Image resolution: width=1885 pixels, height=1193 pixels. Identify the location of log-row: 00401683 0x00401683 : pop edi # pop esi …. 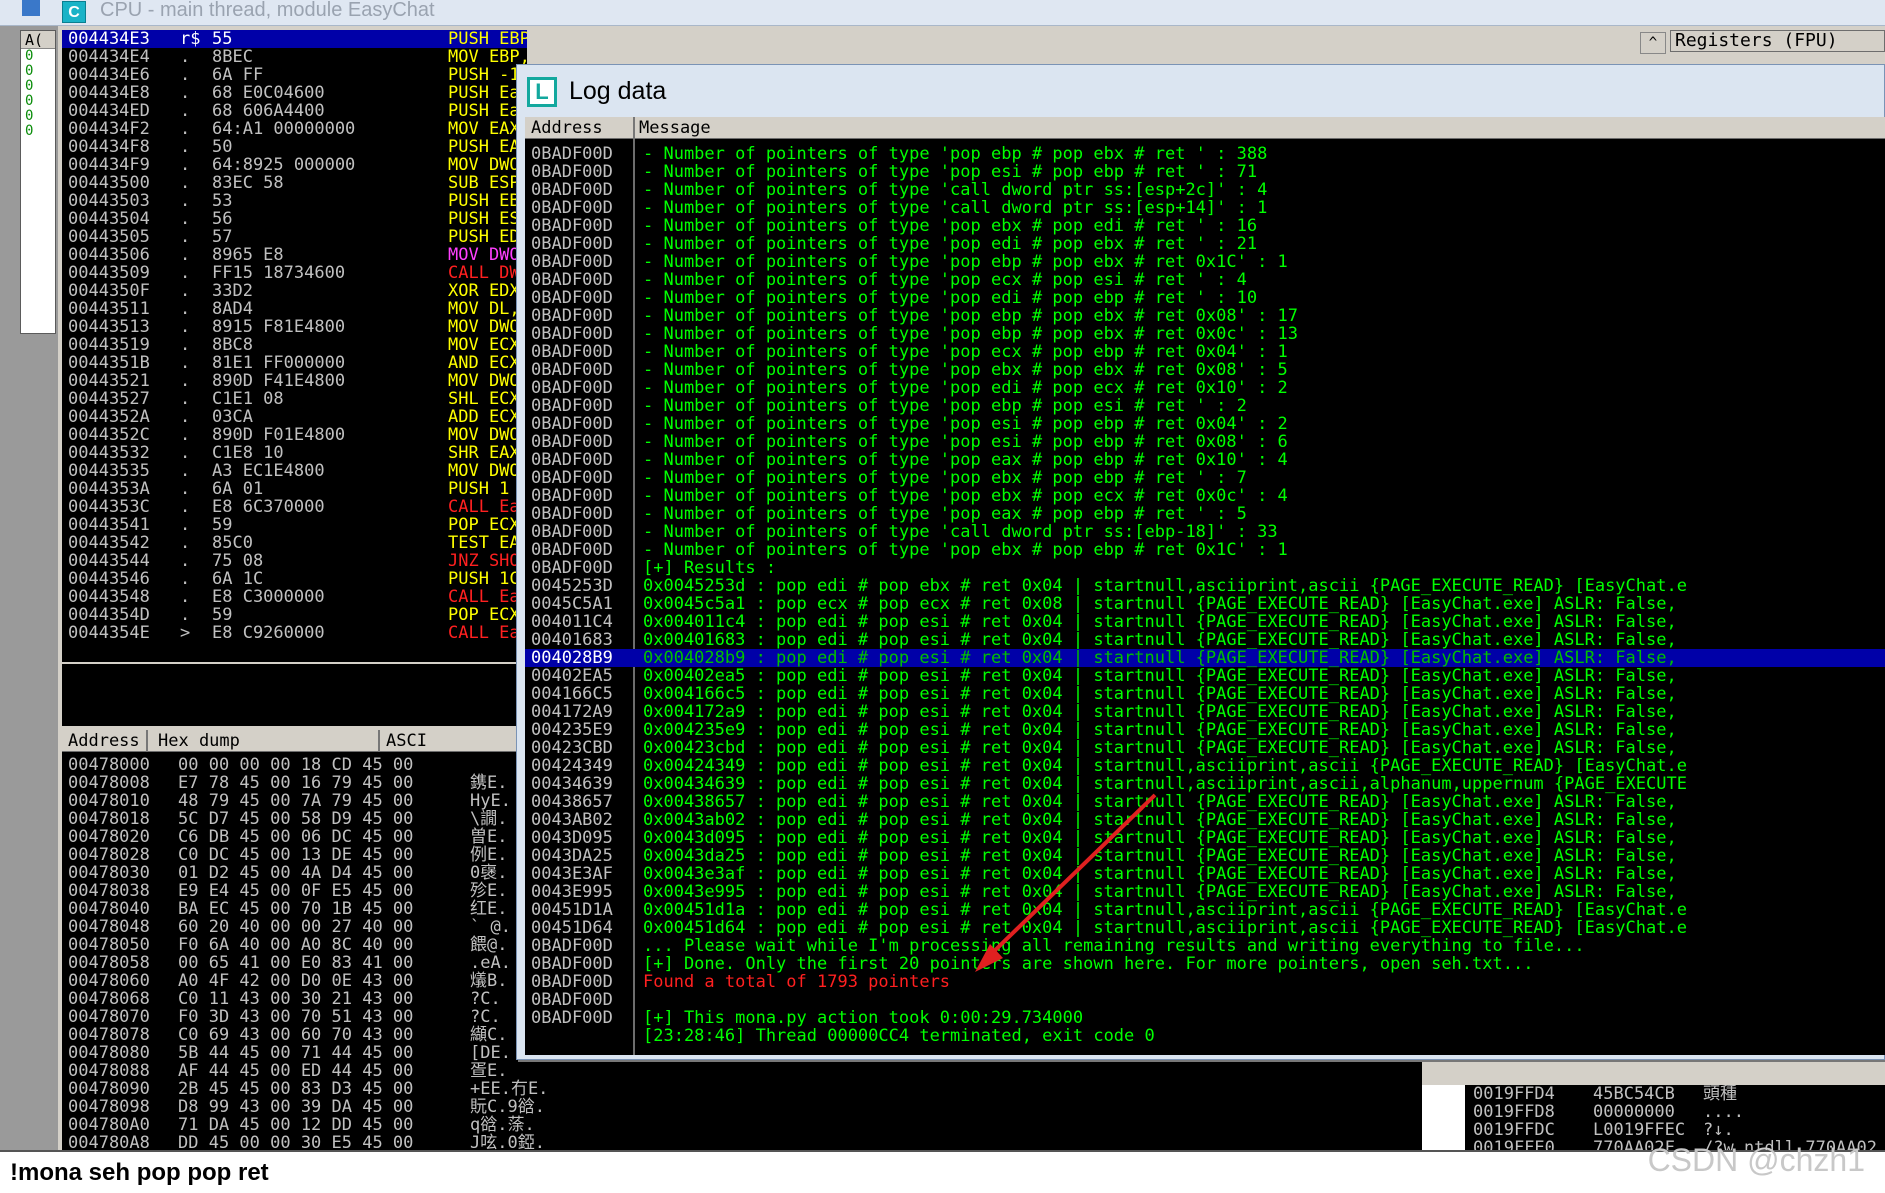
(1205, 640).